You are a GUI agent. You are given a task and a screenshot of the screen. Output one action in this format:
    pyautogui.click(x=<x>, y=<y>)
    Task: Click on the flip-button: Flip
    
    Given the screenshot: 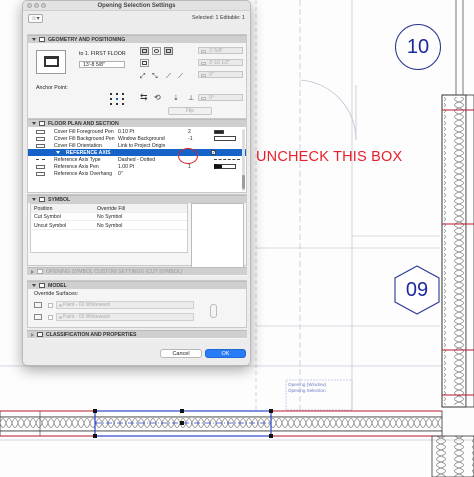 What is the action you would take?
    pyautogui.click(x=190, y=111)
    